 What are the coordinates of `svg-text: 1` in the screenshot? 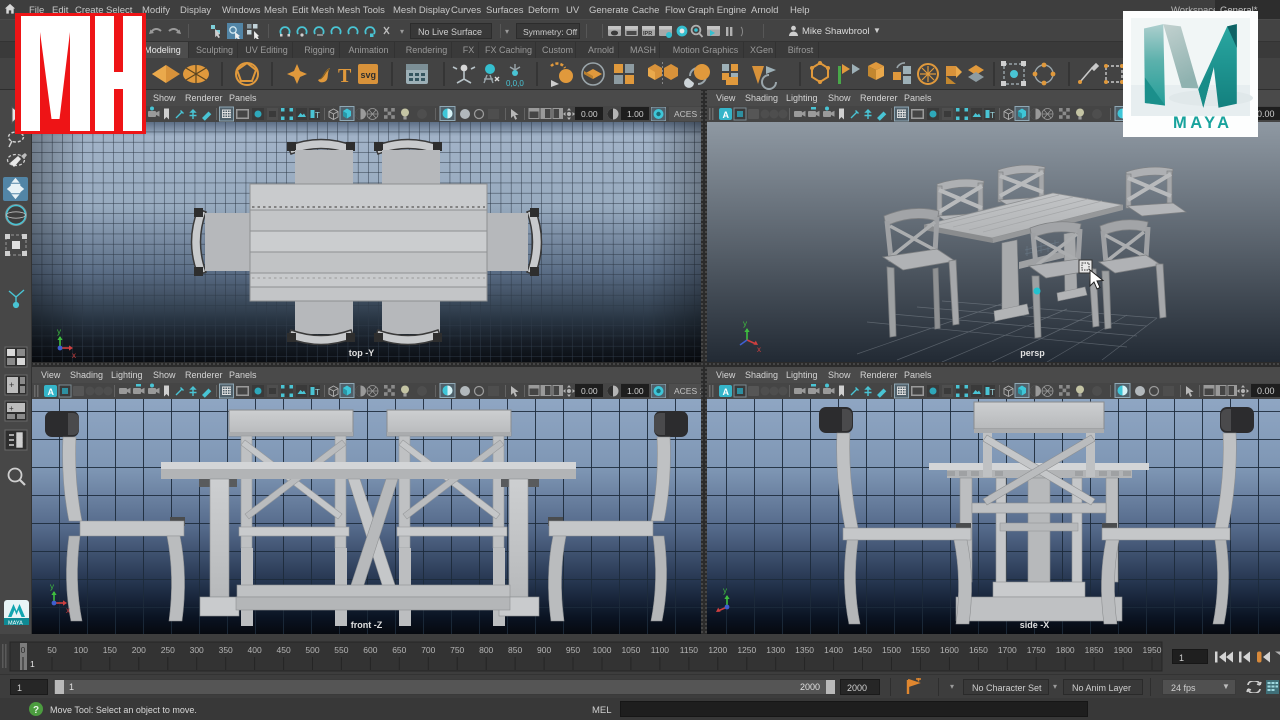 It's located at (32, 664).